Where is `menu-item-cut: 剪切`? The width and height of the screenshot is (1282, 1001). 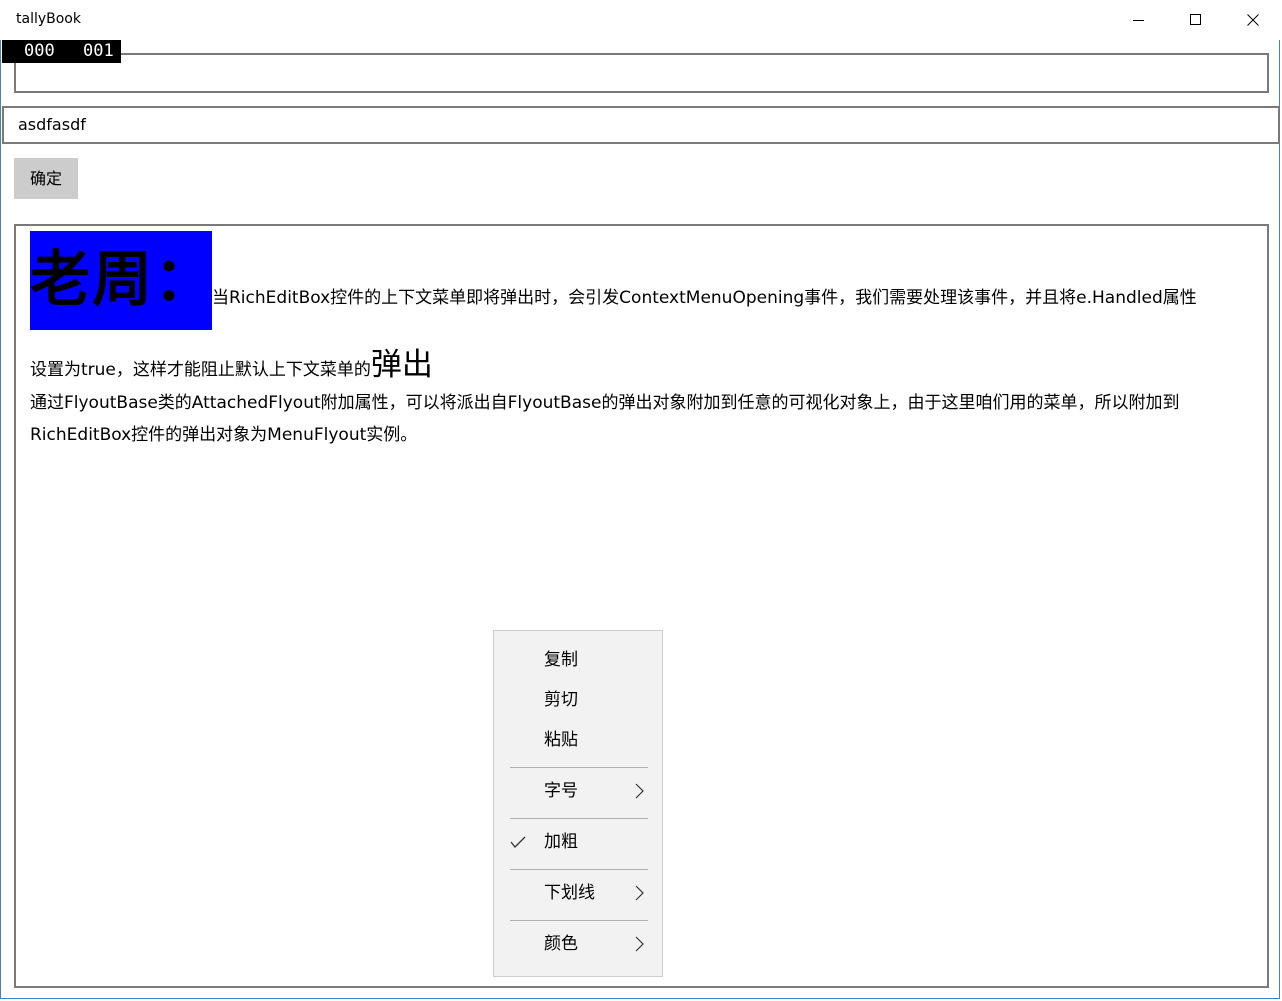
menu-item-cut: 剪切 is located at coordinates (578, 700).